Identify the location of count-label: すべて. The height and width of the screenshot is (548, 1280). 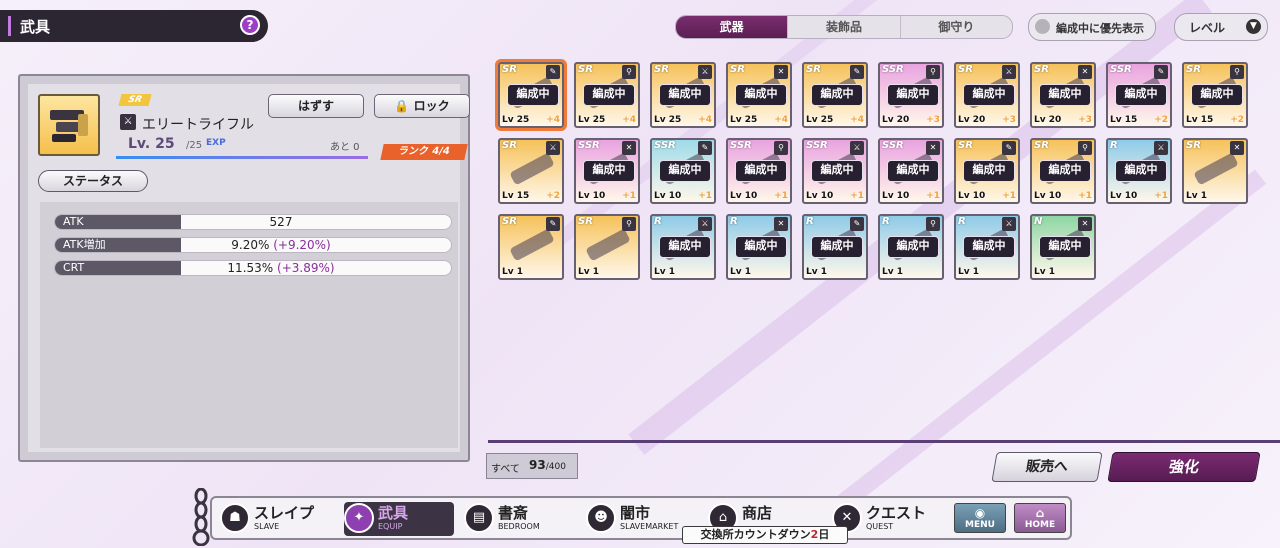
(505, 469).